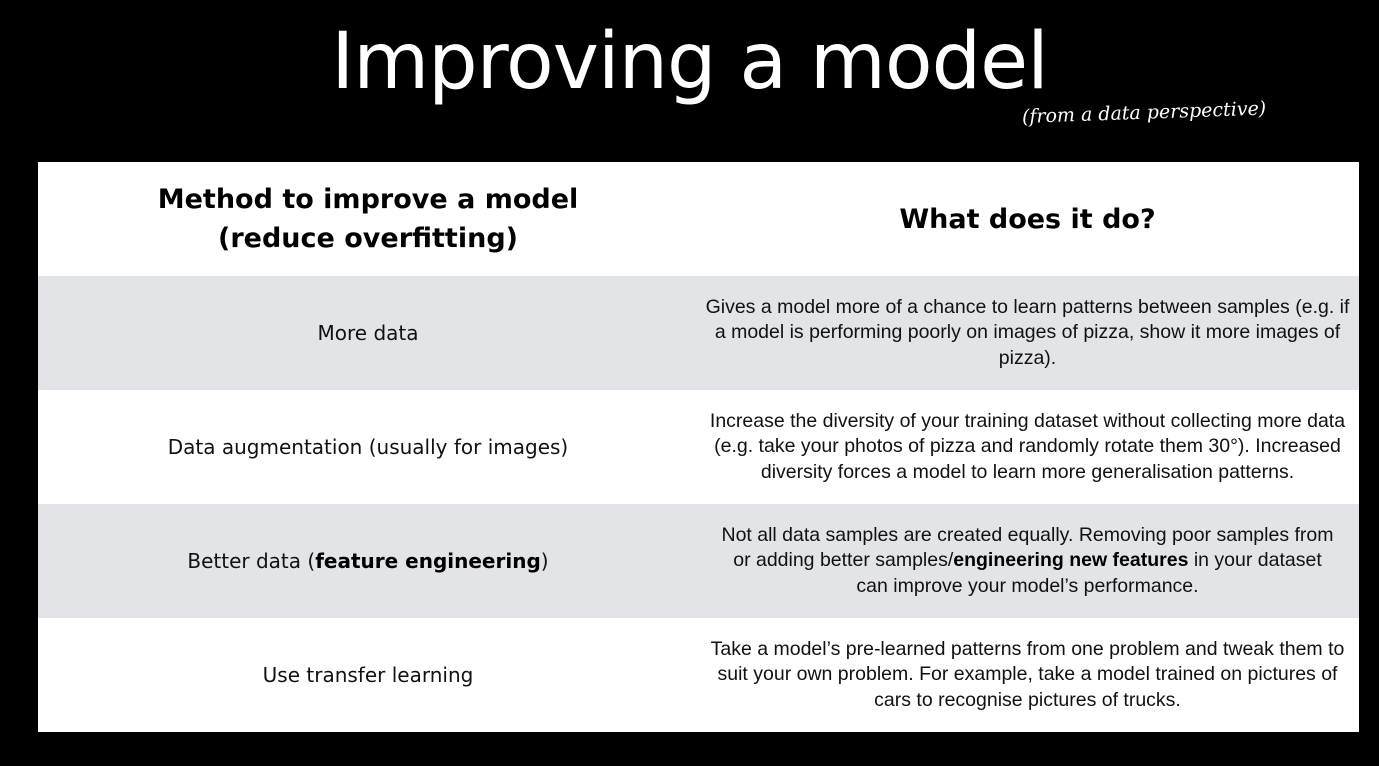 The image size is (1379, 766). I want to click on method-label: Use transfer learning, so click(368, 675).